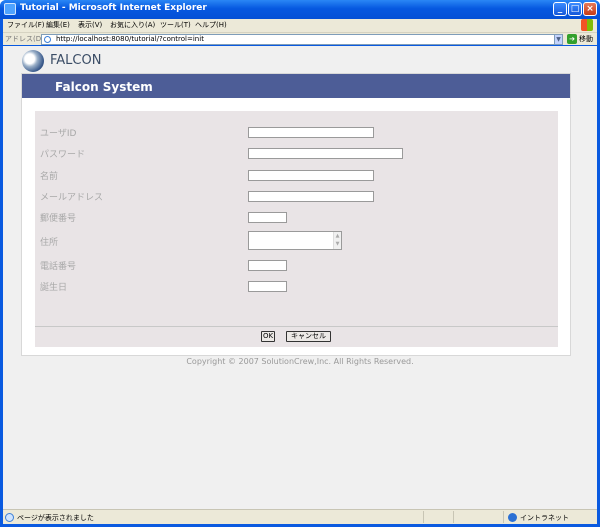 The image size is (600, 527). I want to click on birthday-label: 誕生日, so click(54, 288).